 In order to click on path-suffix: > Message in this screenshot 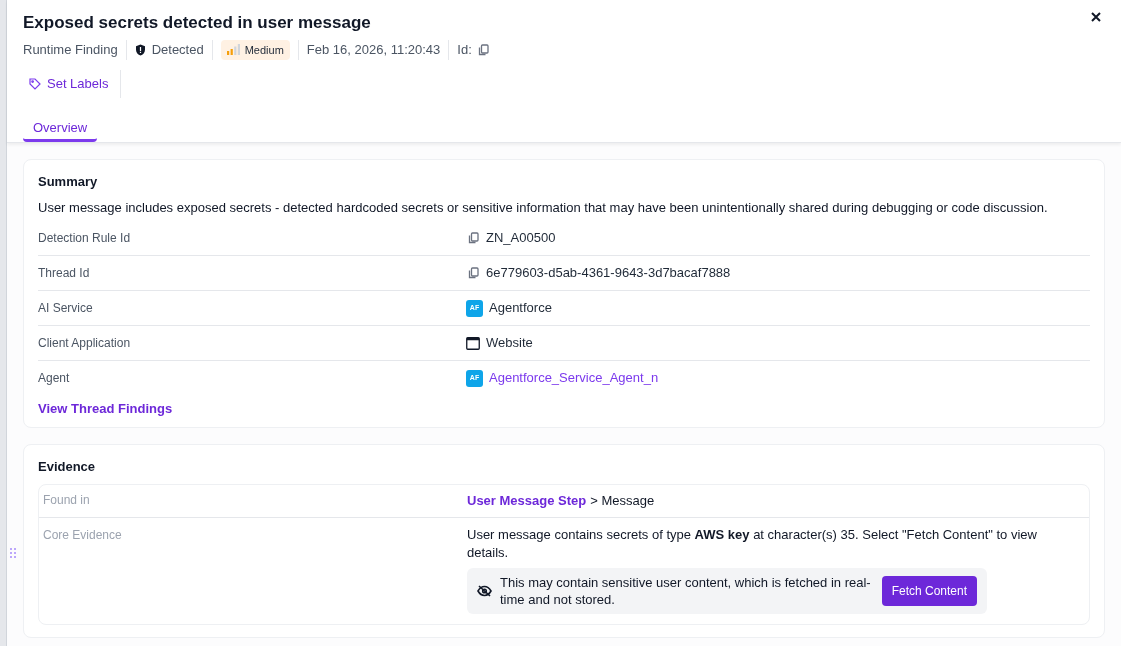, I will do `click(622, 501)`.